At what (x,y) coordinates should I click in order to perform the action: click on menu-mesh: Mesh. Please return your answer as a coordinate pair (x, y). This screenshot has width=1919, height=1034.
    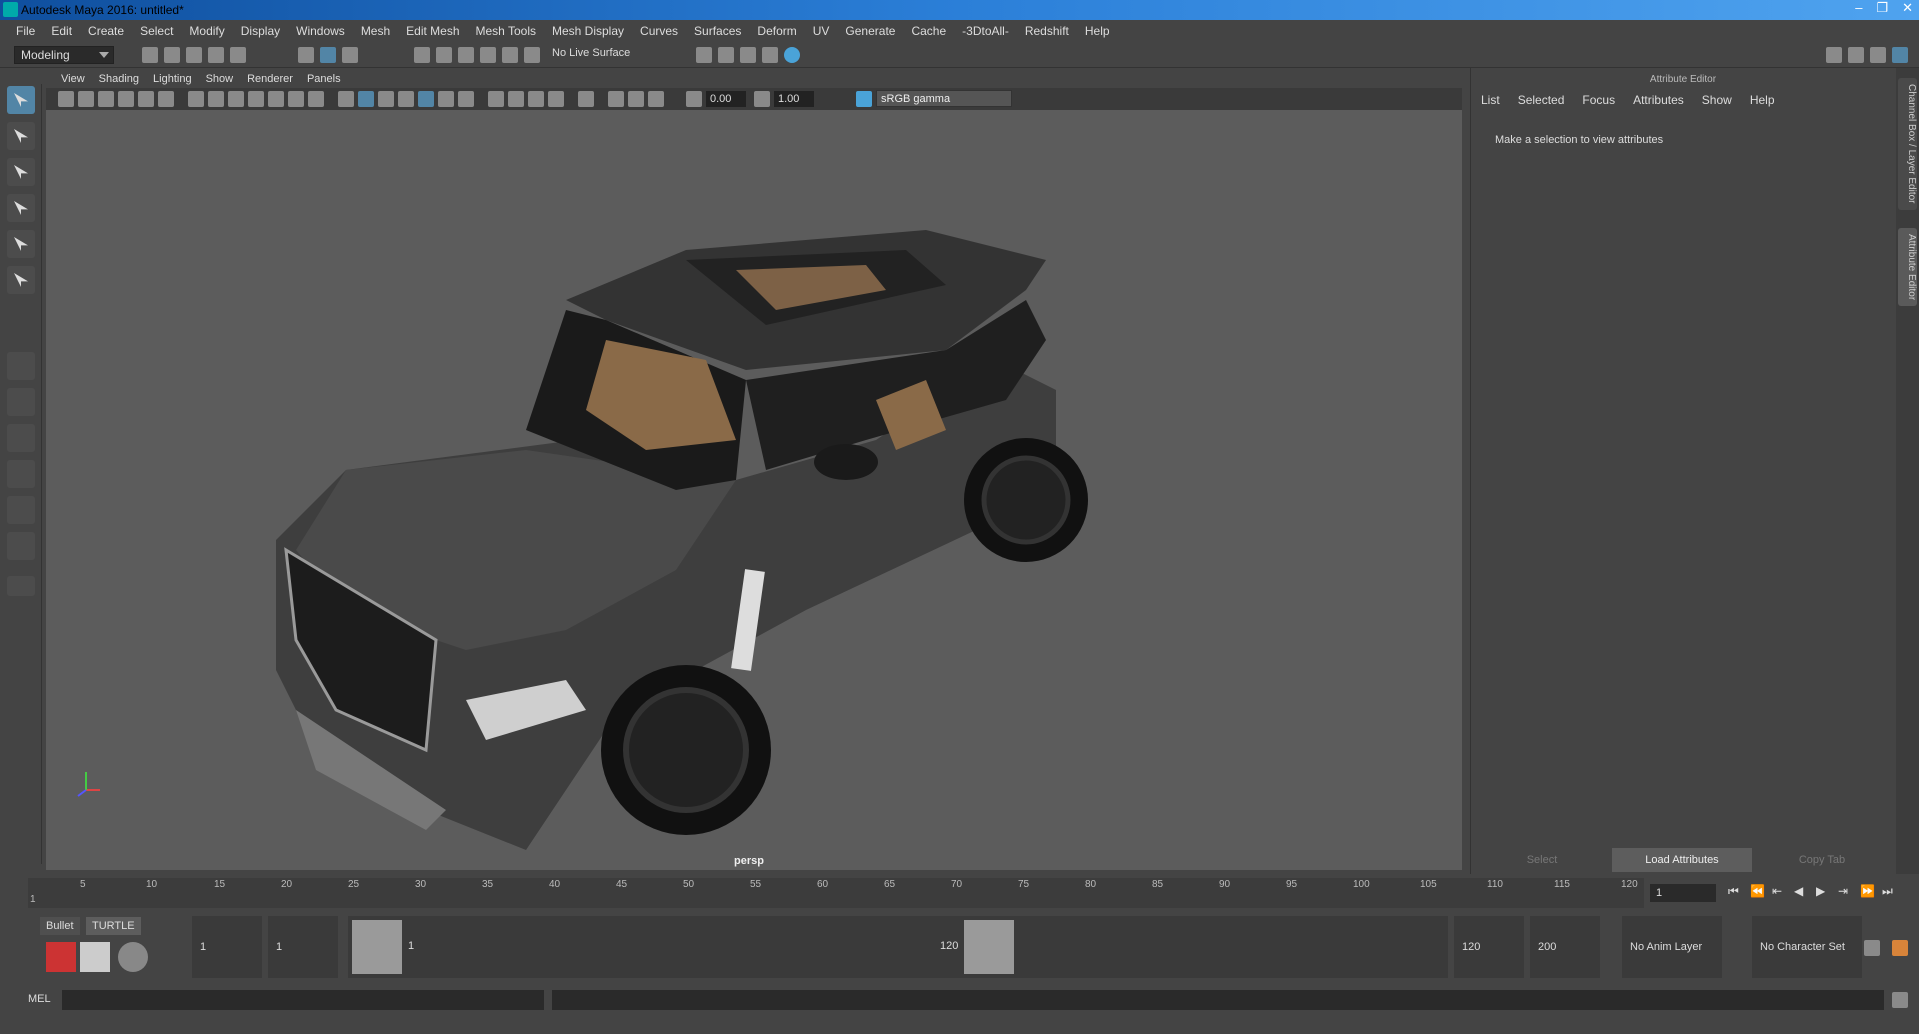
    Looking at the image, I should click on (375, 31).